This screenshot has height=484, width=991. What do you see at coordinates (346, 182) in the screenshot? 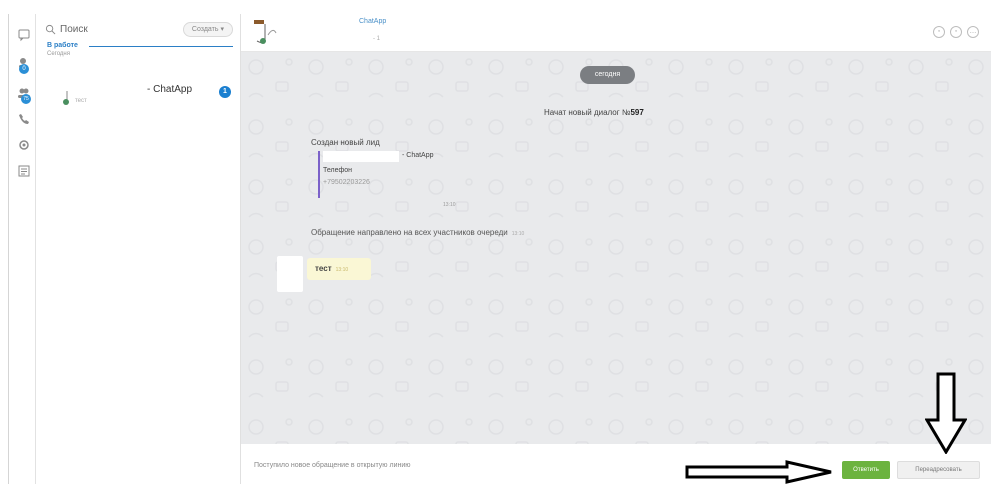
I see `lead-phone: +79502203226` at bounding box center [346, 182].